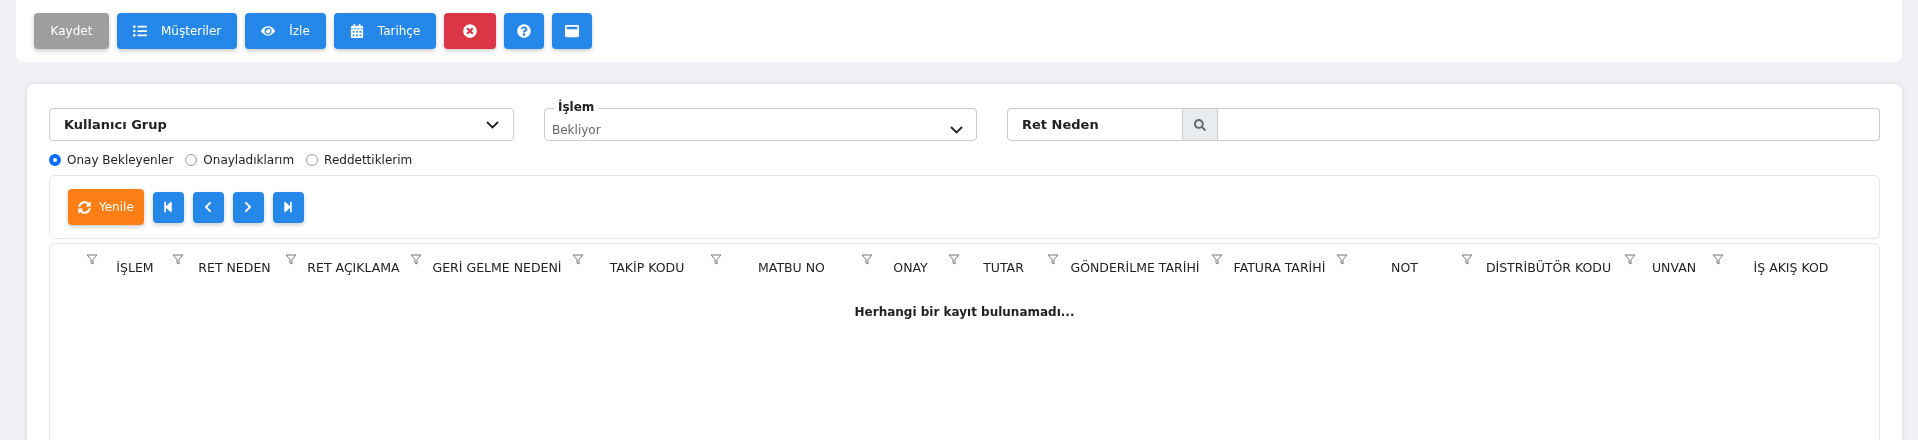  I want to click on window-button, so click(572, 31).